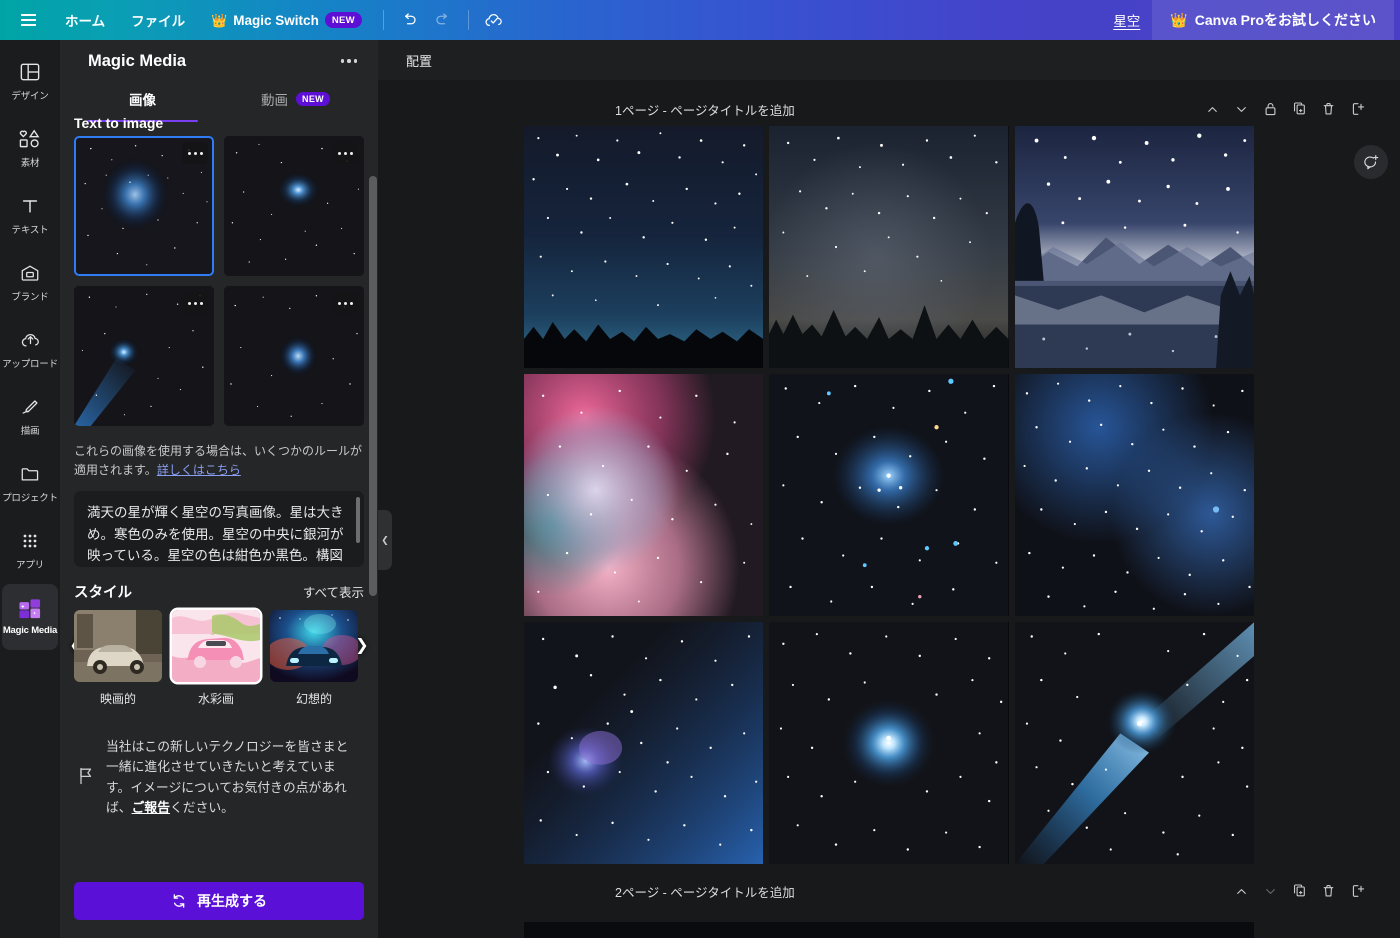 This screenshot has width=1400, height=938. Describe the element at coordinates (179, 901) in the screenshot. I see `refresh-loop-icon` at that location.